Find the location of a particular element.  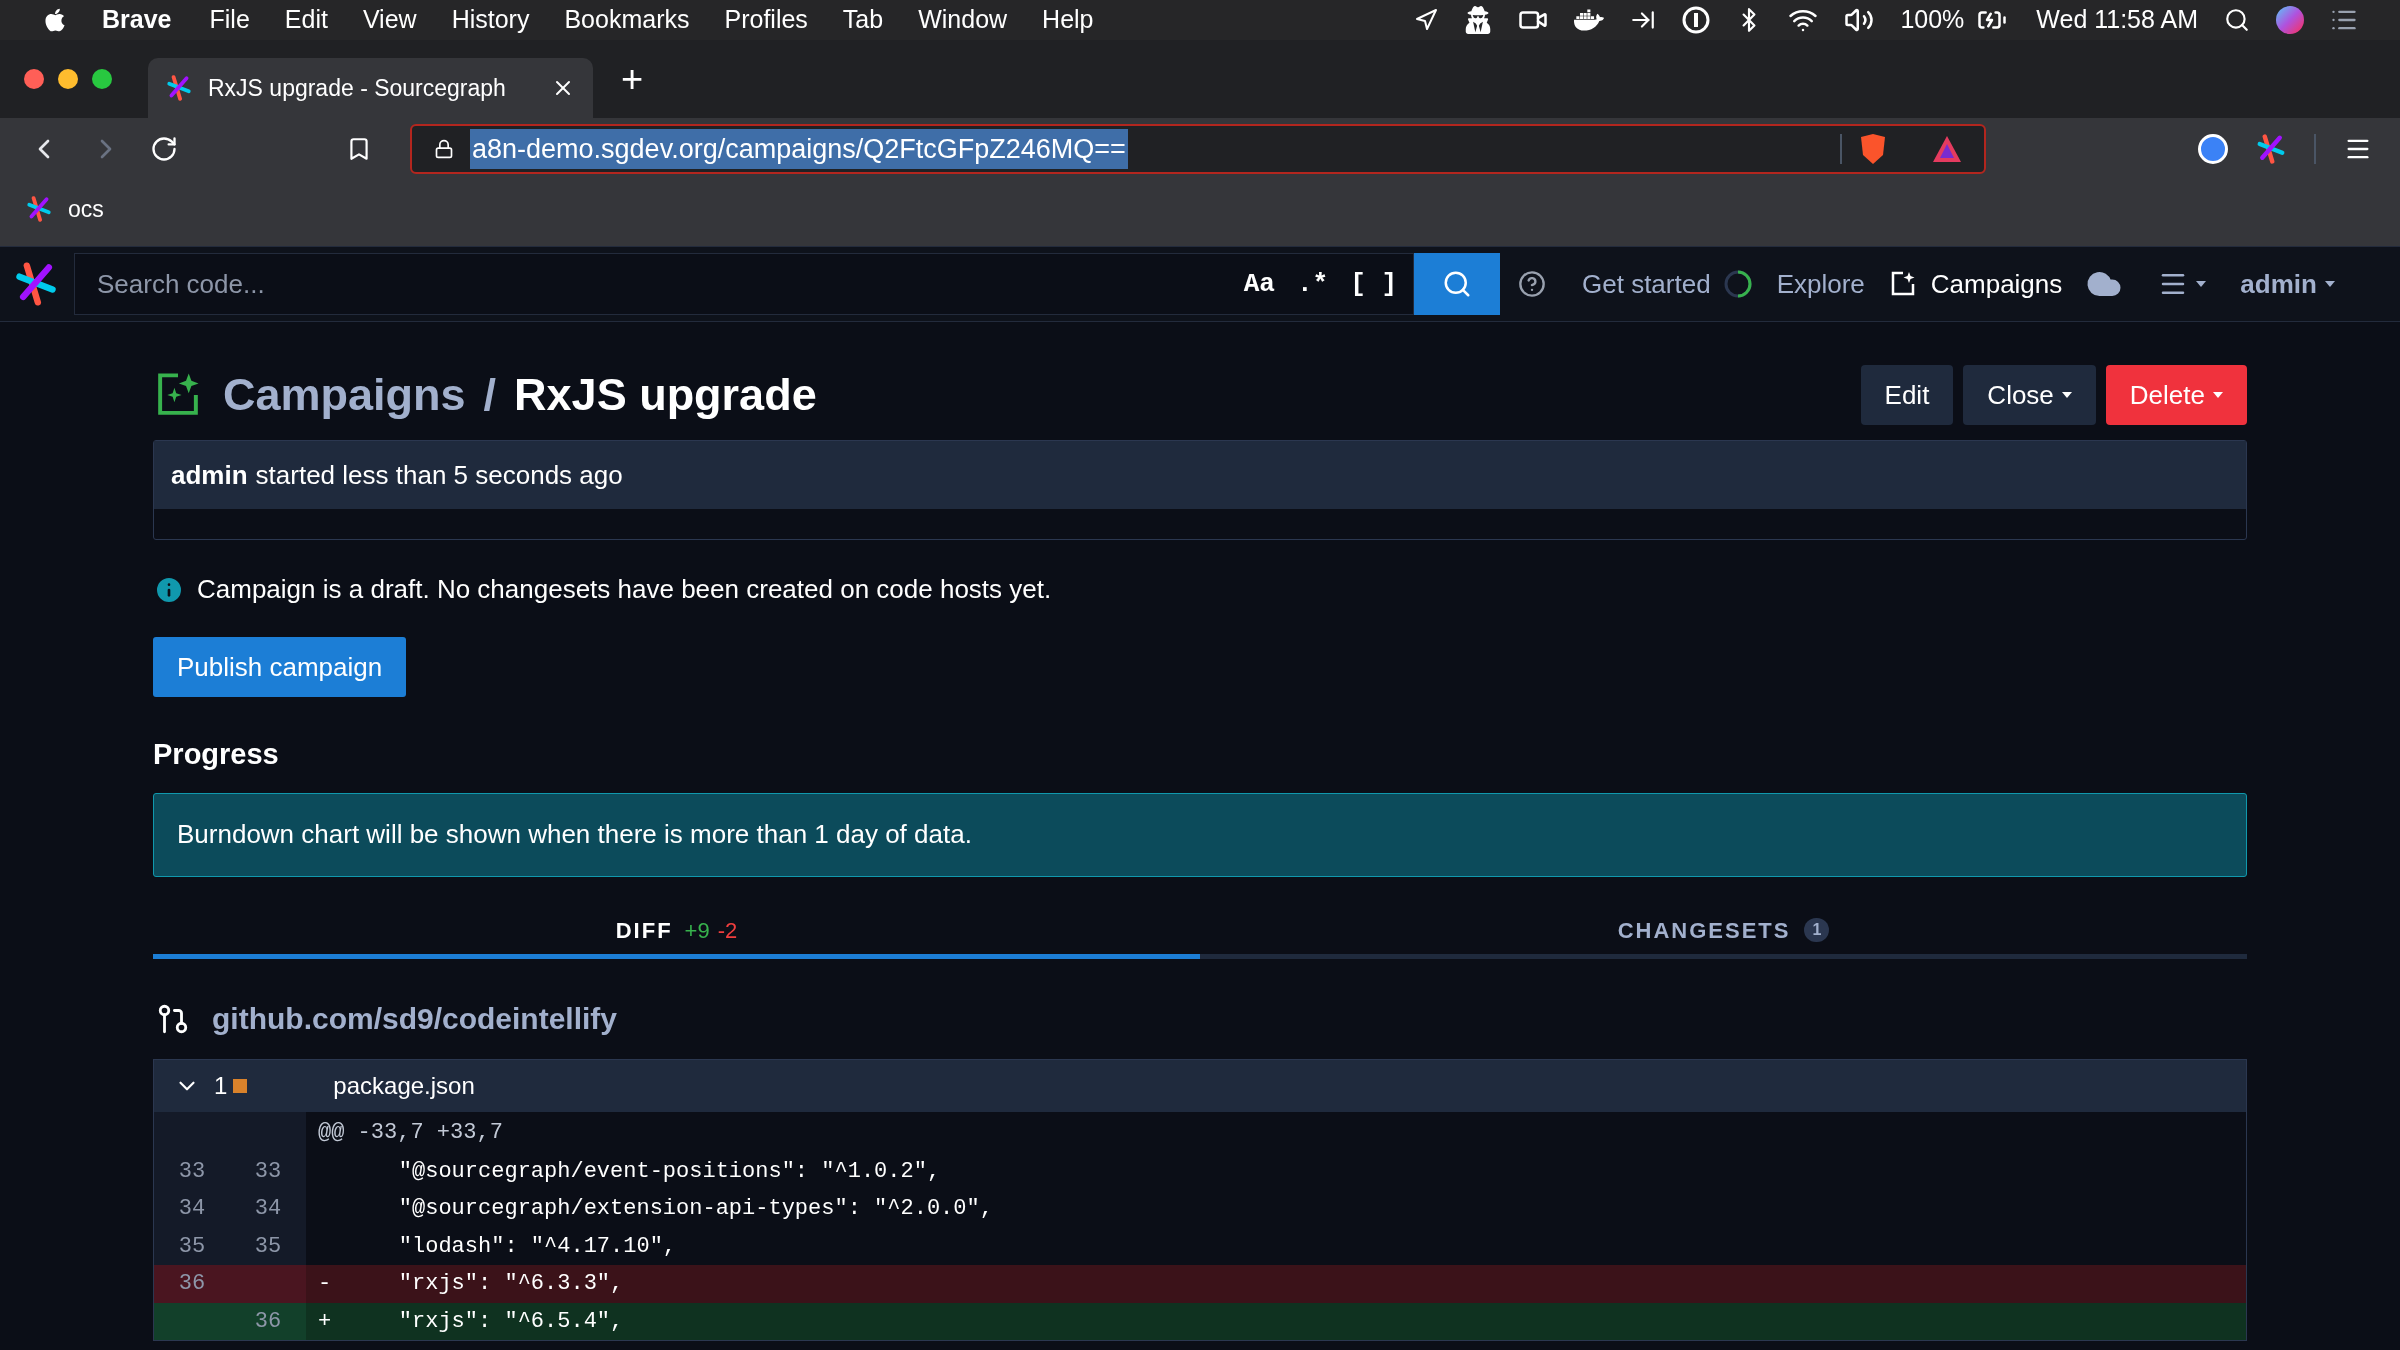

action-button: Delete is located at coordinates (2176, 395).